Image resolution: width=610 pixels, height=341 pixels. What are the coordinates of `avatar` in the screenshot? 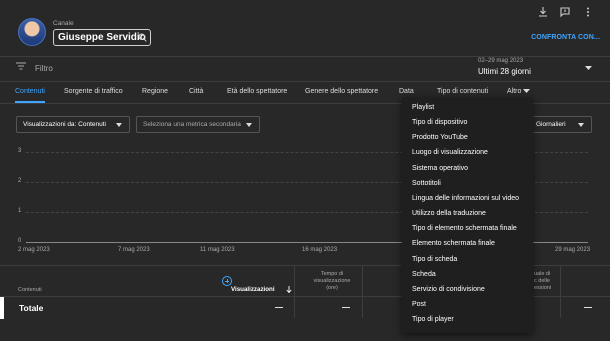 It's located at (32, 32).